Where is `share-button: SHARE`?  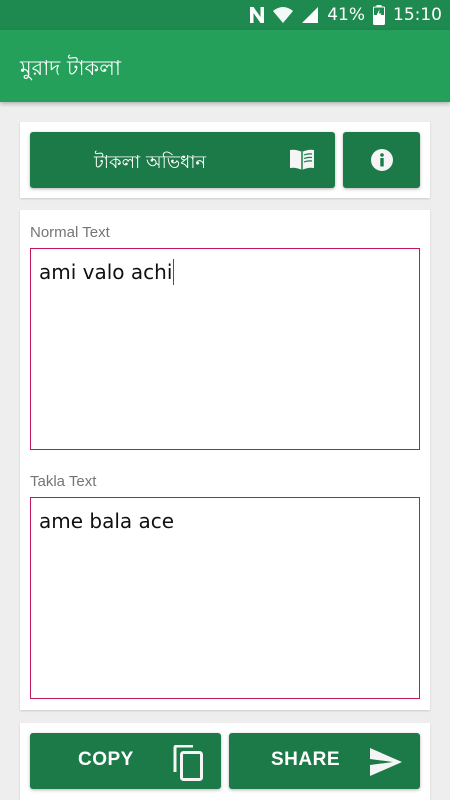
share-button: SHARE is located at coordinates (324, 761).